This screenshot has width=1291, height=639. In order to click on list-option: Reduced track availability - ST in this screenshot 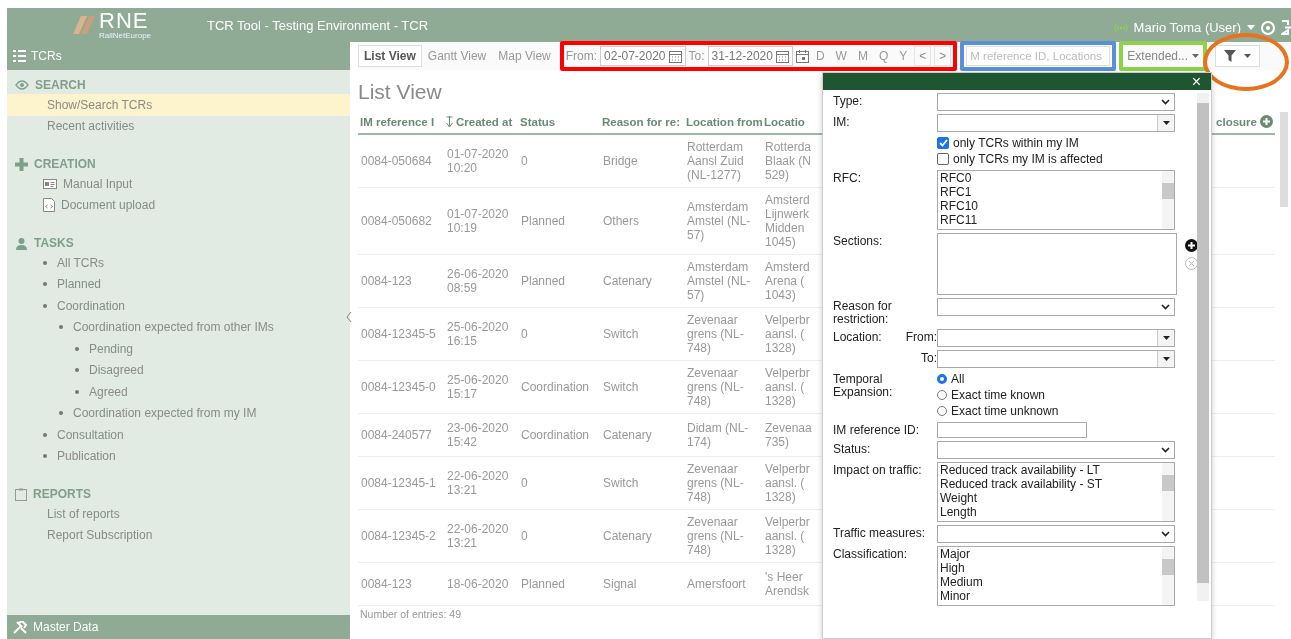, I will do `click(1051, 484)`.